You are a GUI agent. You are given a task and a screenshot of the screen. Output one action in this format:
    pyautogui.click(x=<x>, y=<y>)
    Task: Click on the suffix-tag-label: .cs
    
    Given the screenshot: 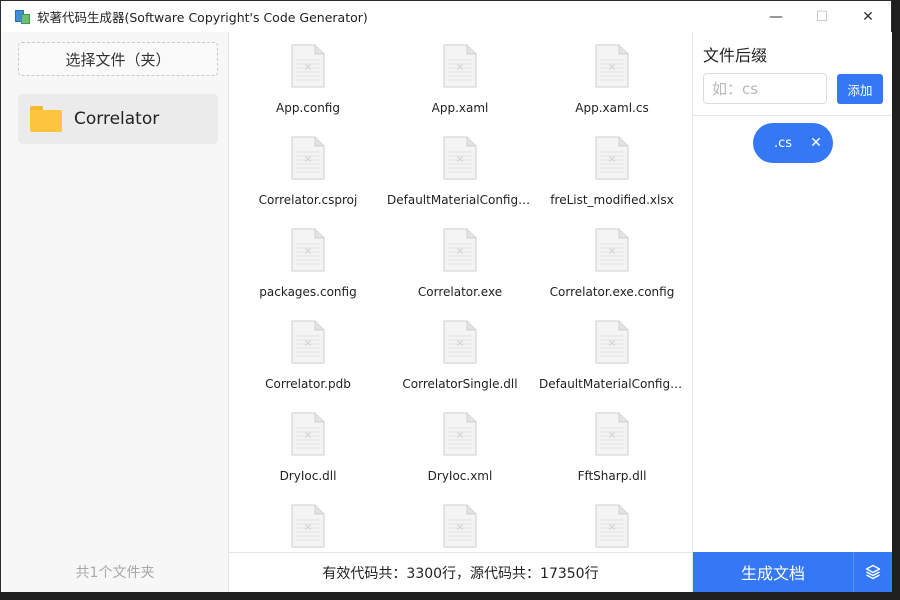 What is the action you would take?
    pyautogui.click(x=783, y=143)
    